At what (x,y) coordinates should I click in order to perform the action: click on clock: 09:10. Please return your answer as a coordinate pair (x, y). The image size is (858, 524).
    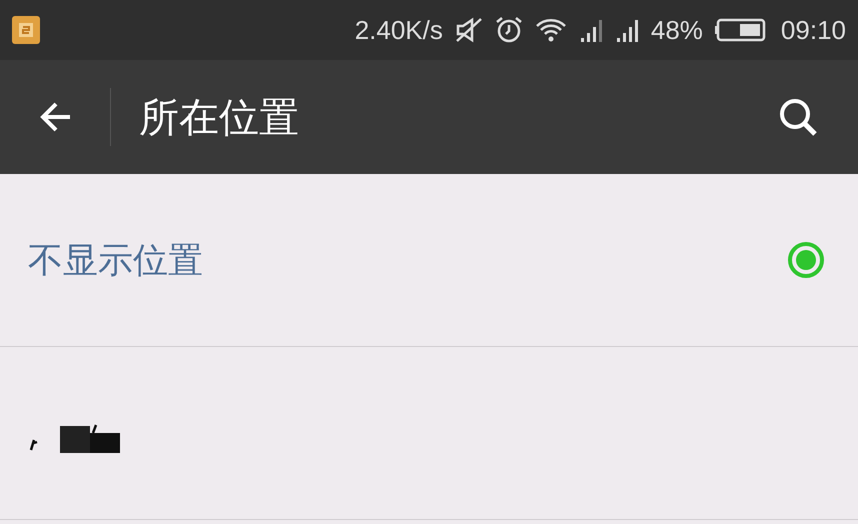
    Looking at the image, I should click on (813, 30).